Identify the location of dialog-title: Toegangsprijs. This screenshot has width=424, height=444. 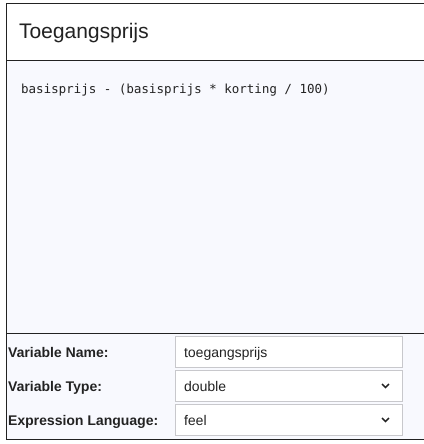
(84, 32).